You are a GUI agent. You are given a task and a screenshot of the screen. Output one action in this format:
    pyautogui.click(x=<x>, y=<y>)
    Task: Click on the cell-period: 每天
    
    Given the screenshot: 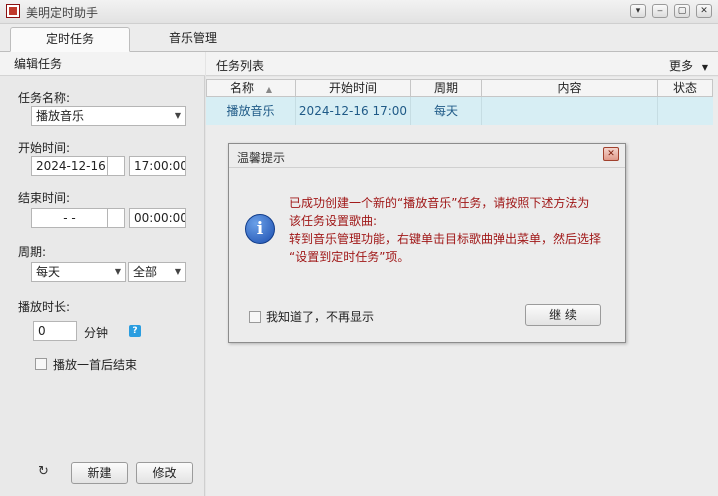 What is the action you would take?
    pyautogui.click(x=446, y=111)
    